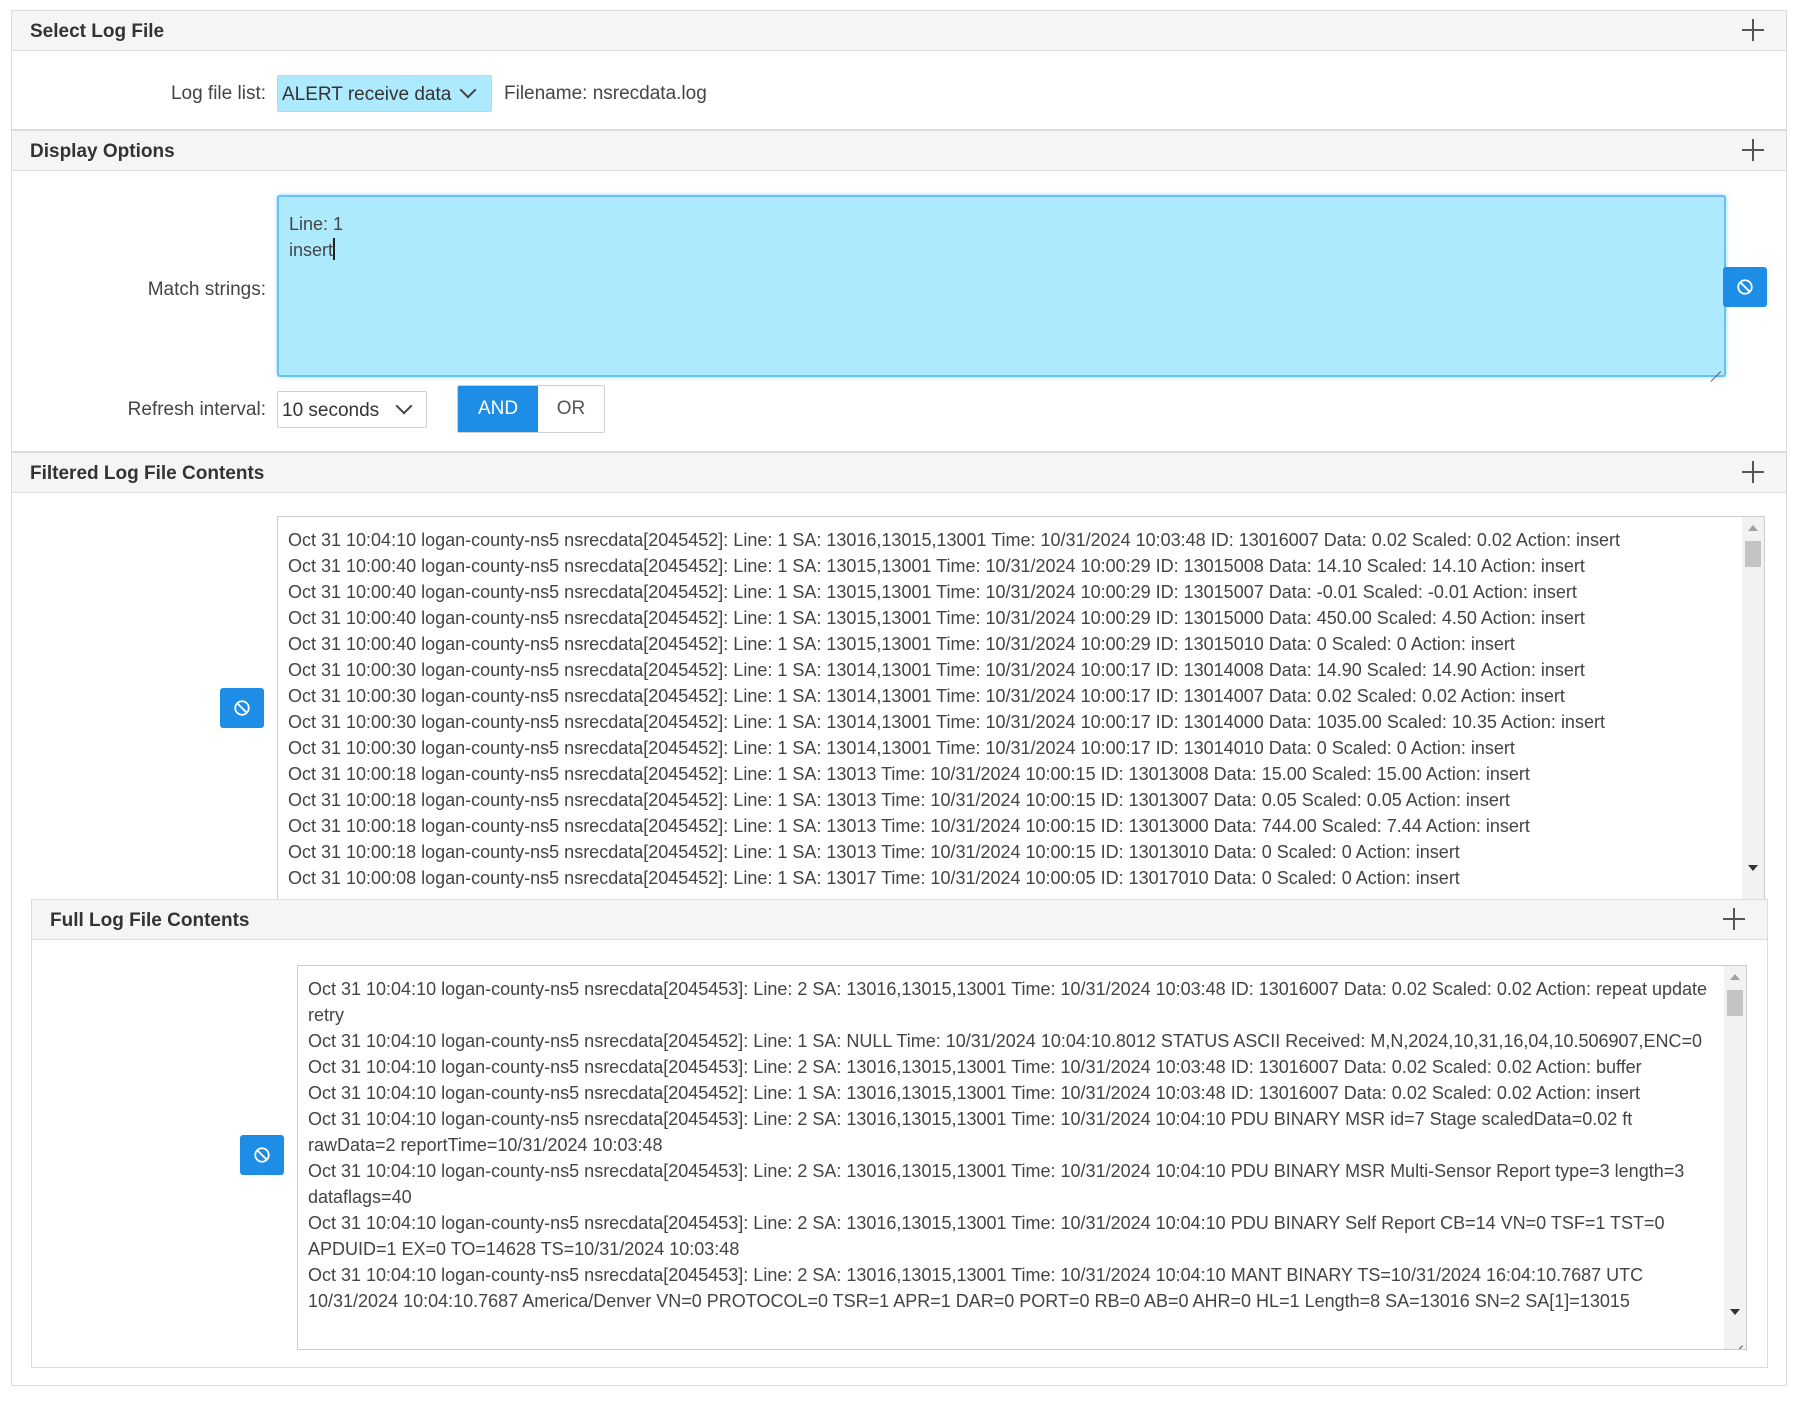 The width and height of the screenshot is (1796, 1416). Describe the element at coordinates (1001, 286) in the screenshot. I see `match-strings-textarea: Line: 1 insert` at that location.